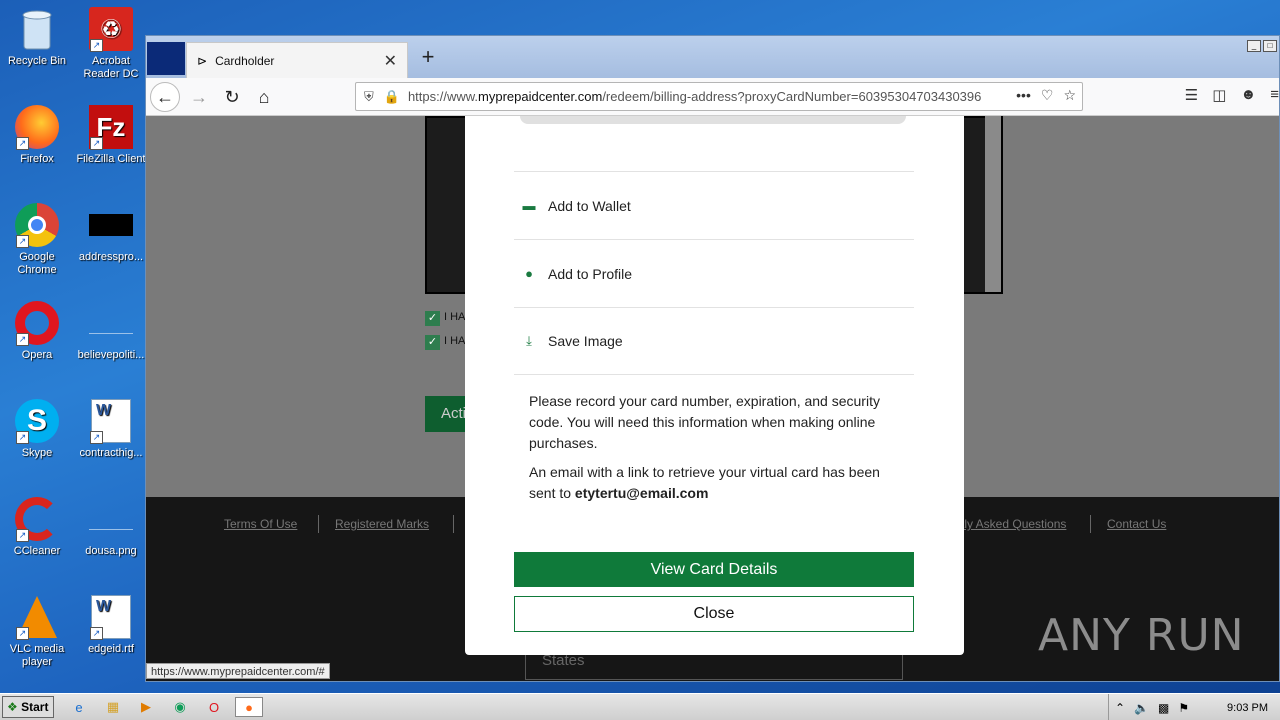 This screenshot has height=720, width=1280. I want to click on image-file-icon, so click(111, 519).